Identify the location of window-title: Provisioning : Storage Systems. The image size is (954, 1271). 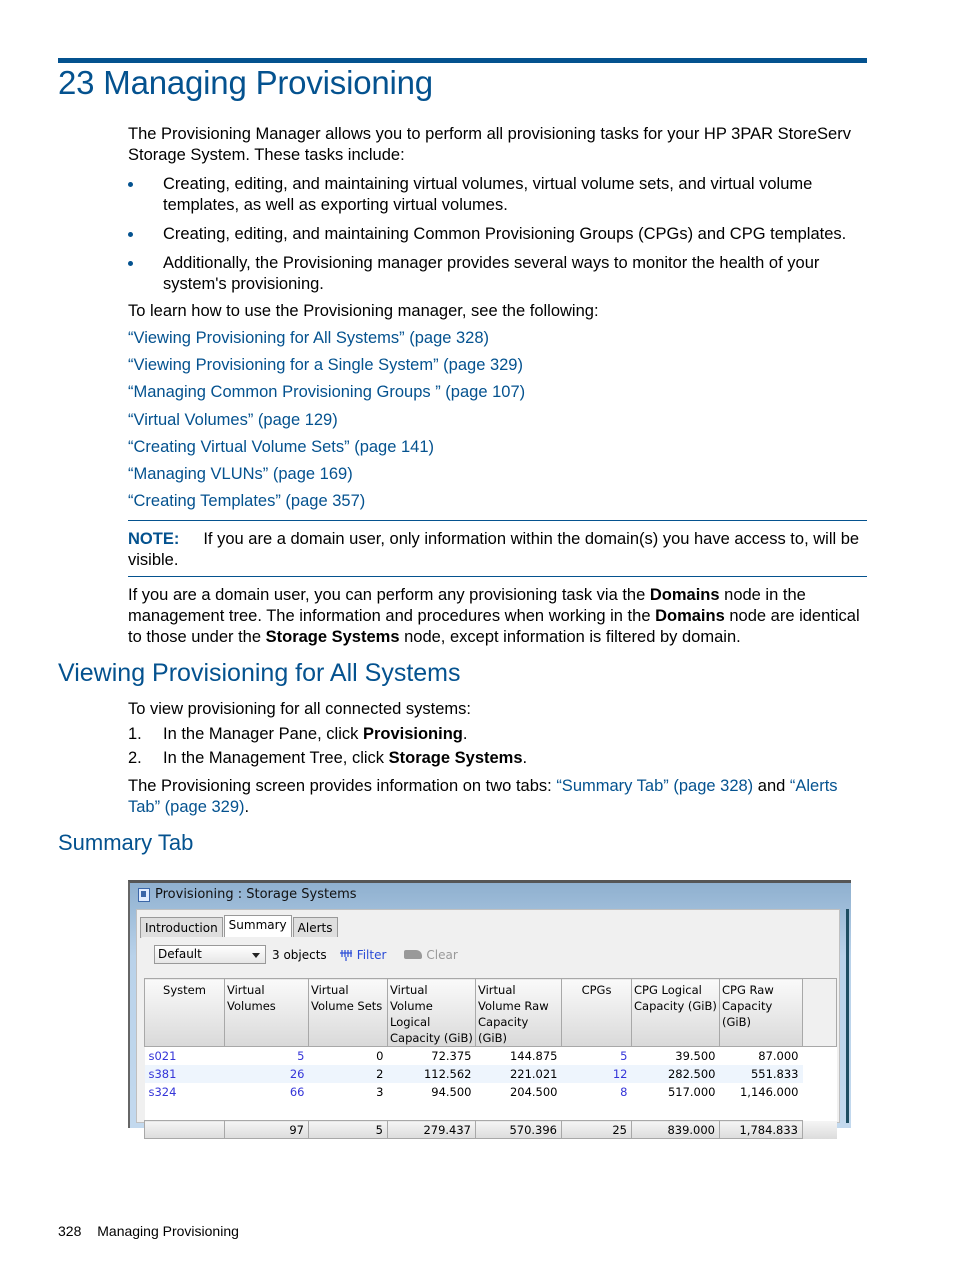
(247, 894).